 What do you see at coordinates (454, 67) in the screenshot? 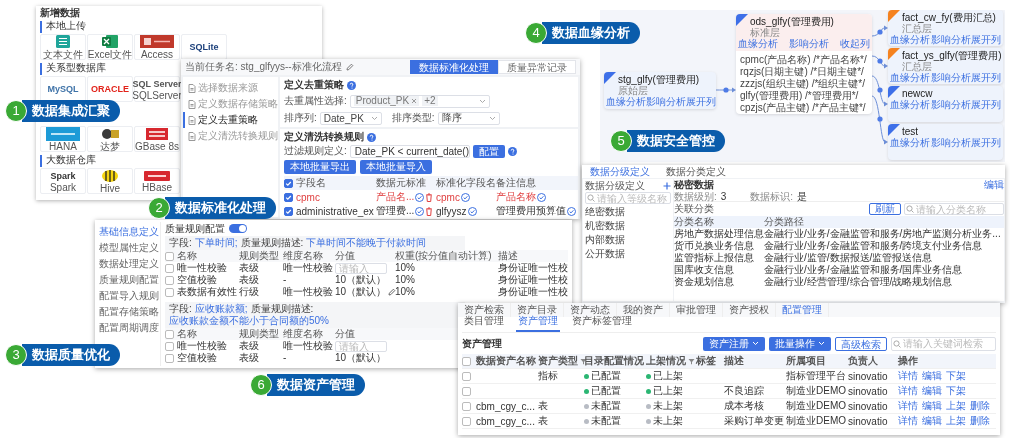
I see `tab: 数据标准化处理` at bounding box center [454, 67].